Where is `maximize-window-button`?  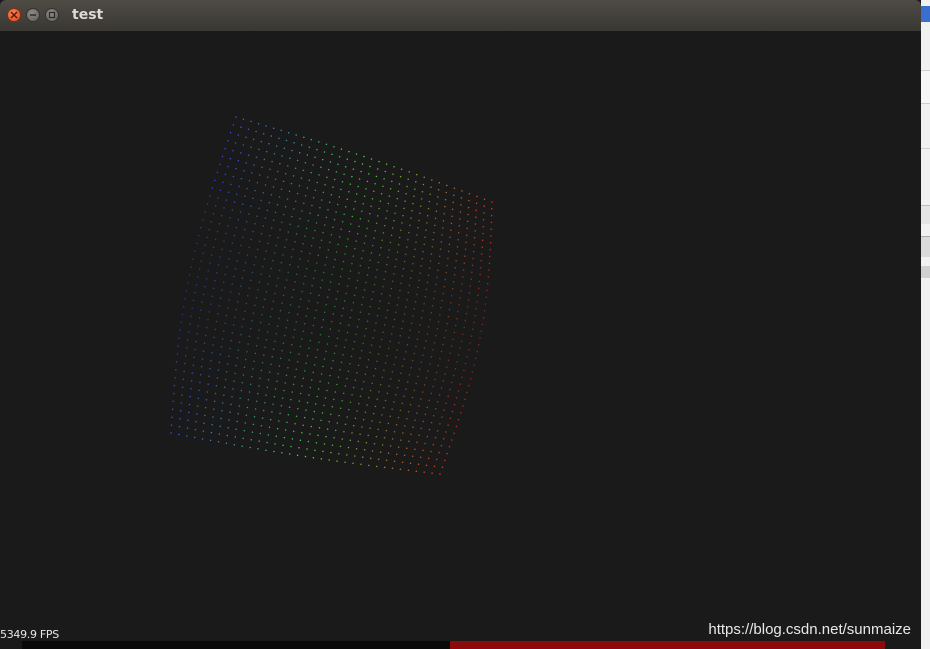 maximize-window-button is located at coordinates (52, 15).